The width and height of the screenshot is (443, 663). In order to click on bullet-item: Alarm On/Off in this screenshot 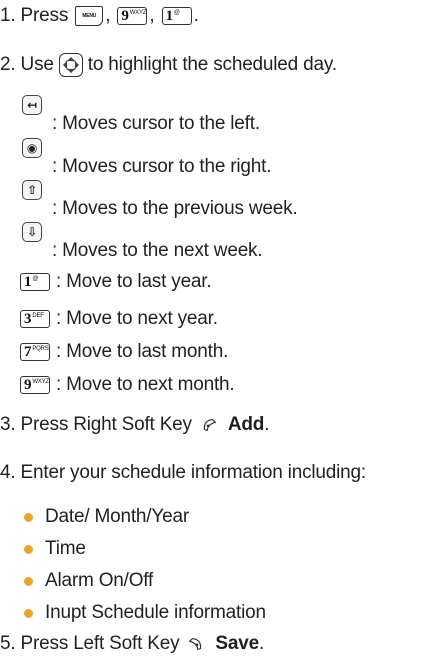, I will do `click(88, 581)`.